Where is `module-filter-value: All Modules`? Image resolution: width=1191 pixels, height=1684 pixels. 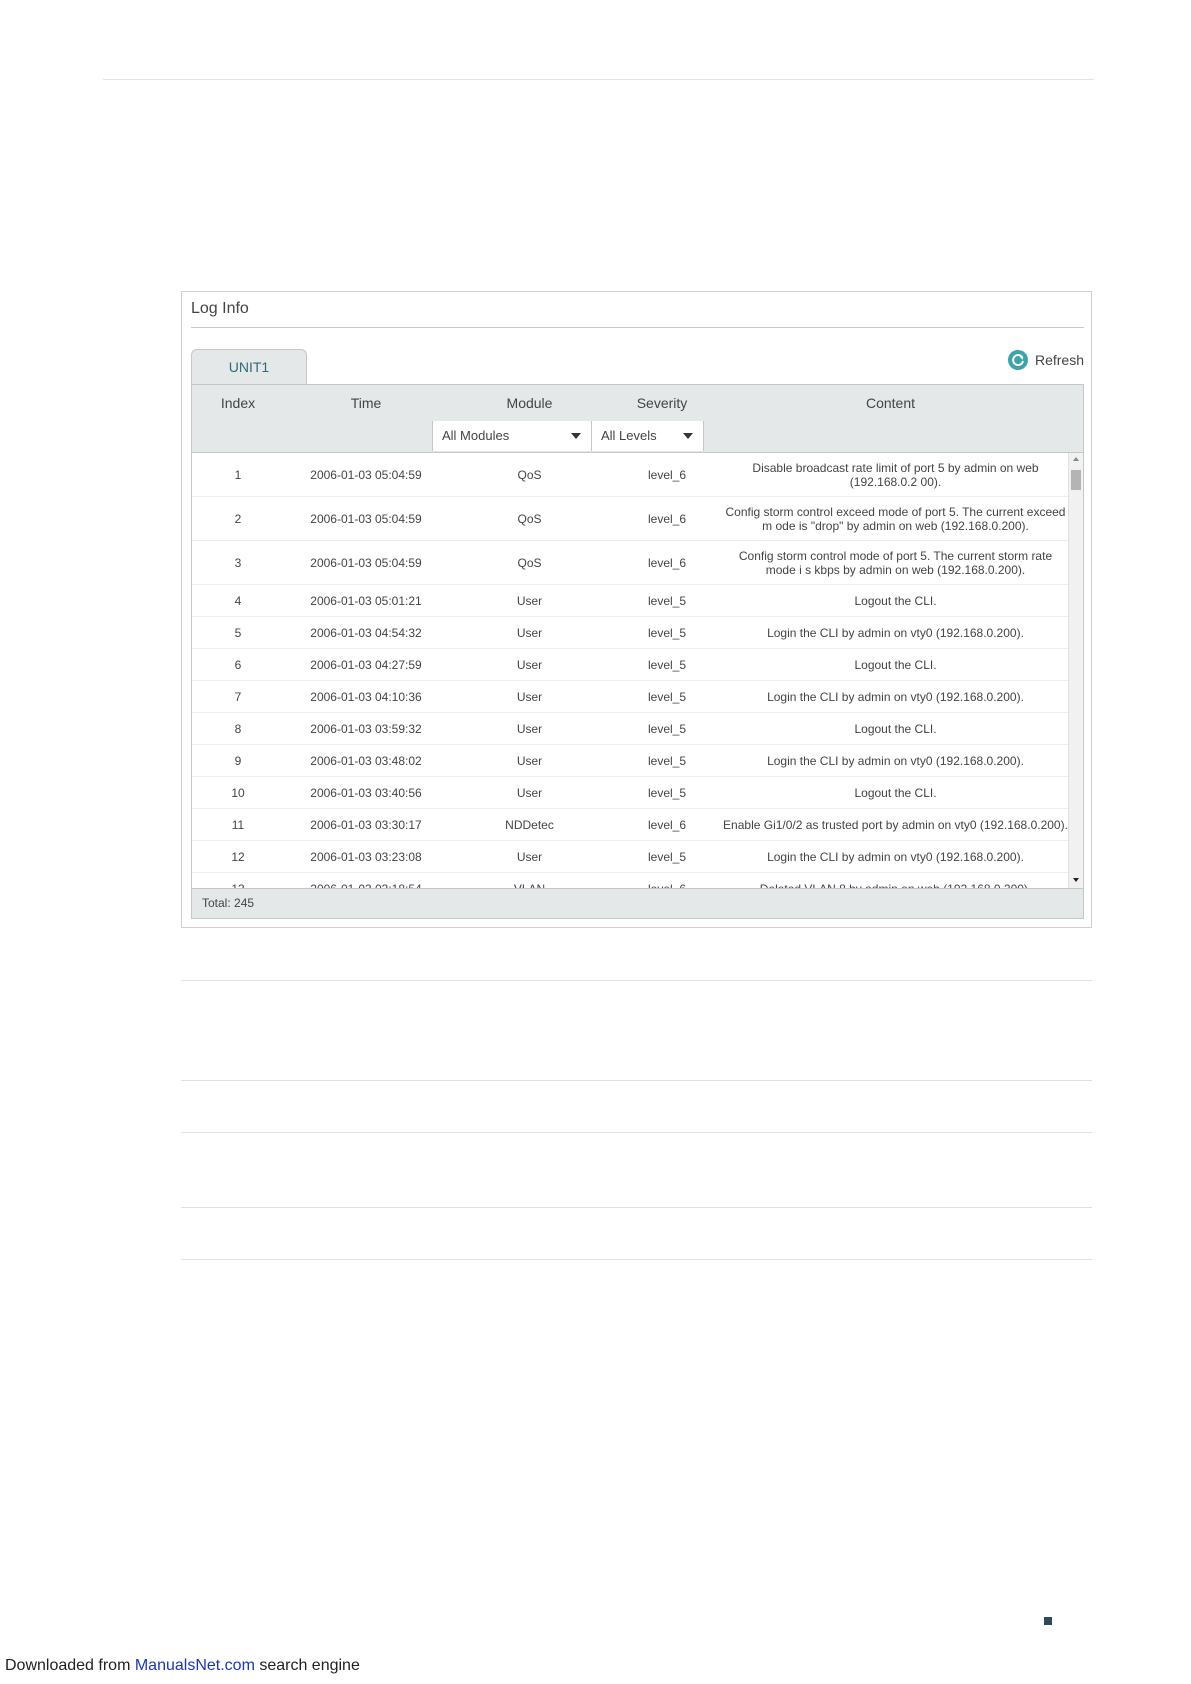 module-filter-value: All Modules is located at coordinates (476, 435).